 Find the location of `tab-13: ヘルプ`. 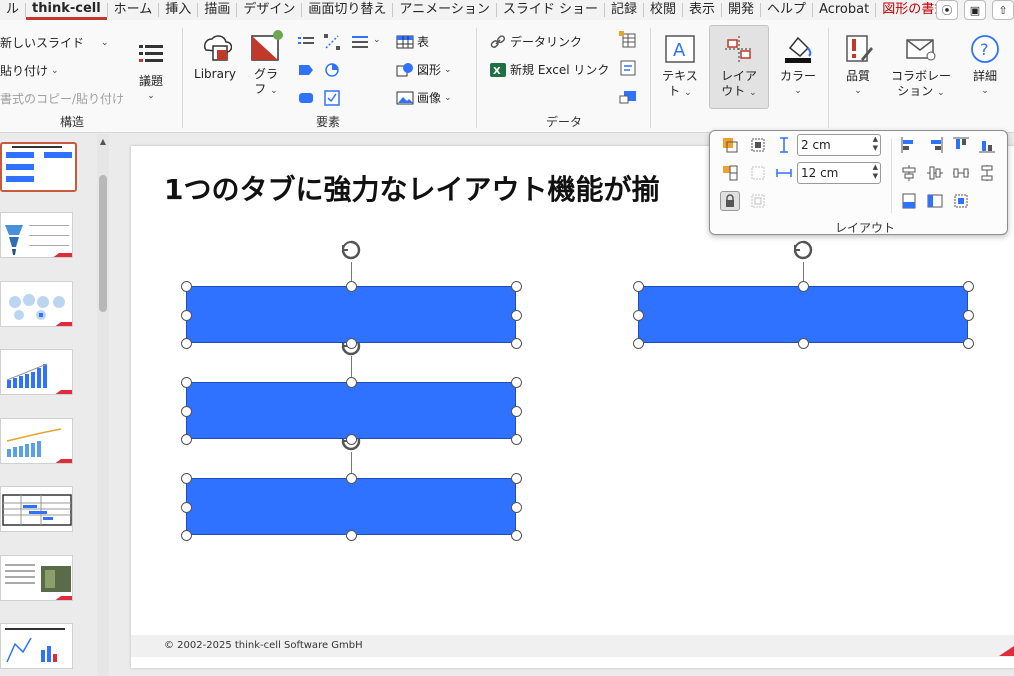

tab-13: ヘルプ is located at coordinates (786, 10).